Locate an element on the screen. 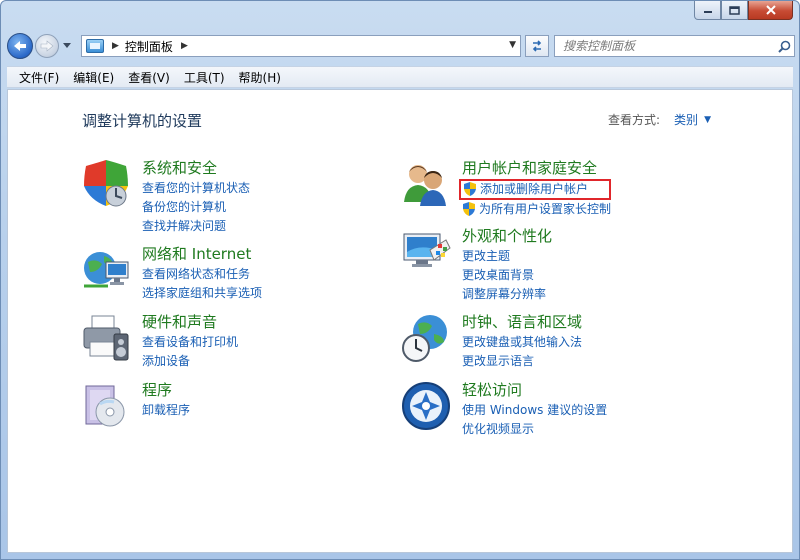  address-dropdown-icon: ▼ is located at coordinates (512, 45).